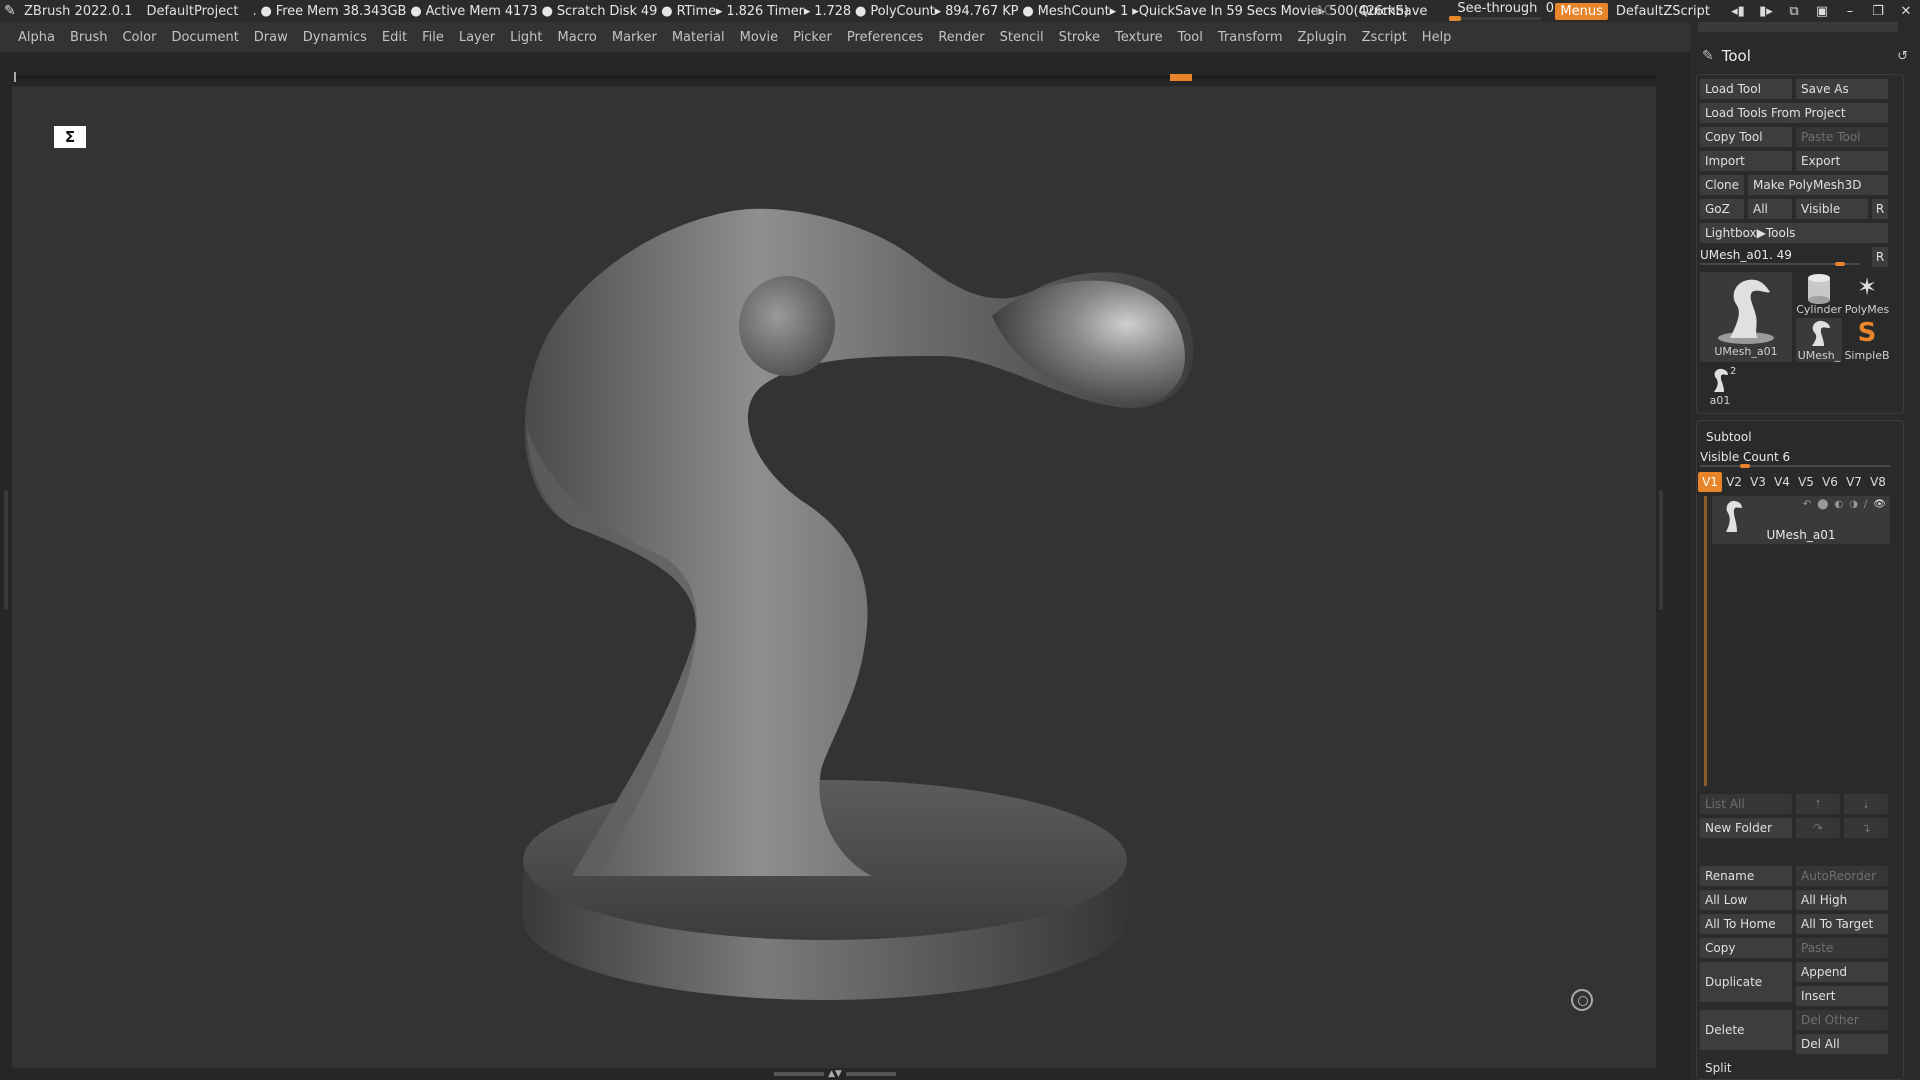  What do you see at coordinates (1782, 256) in the screenshot?
I see `current-tool-slider: UMesh_a01. 49` at bounding box center [1782, 256].